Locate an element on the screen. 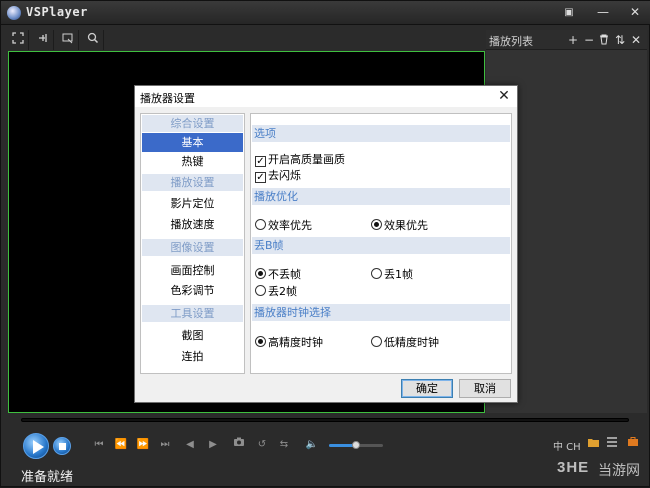 This screenshot has width=650, height=488. video-toolbar is located at coordinates (245, 40).